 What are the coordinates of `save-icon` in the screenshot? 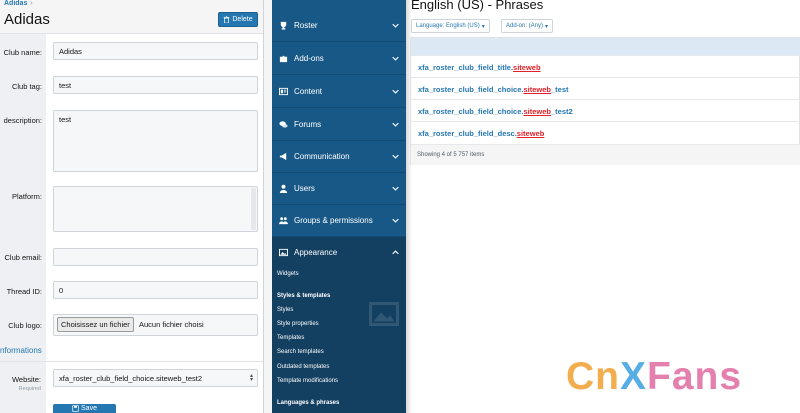 It's located at (75, 408).